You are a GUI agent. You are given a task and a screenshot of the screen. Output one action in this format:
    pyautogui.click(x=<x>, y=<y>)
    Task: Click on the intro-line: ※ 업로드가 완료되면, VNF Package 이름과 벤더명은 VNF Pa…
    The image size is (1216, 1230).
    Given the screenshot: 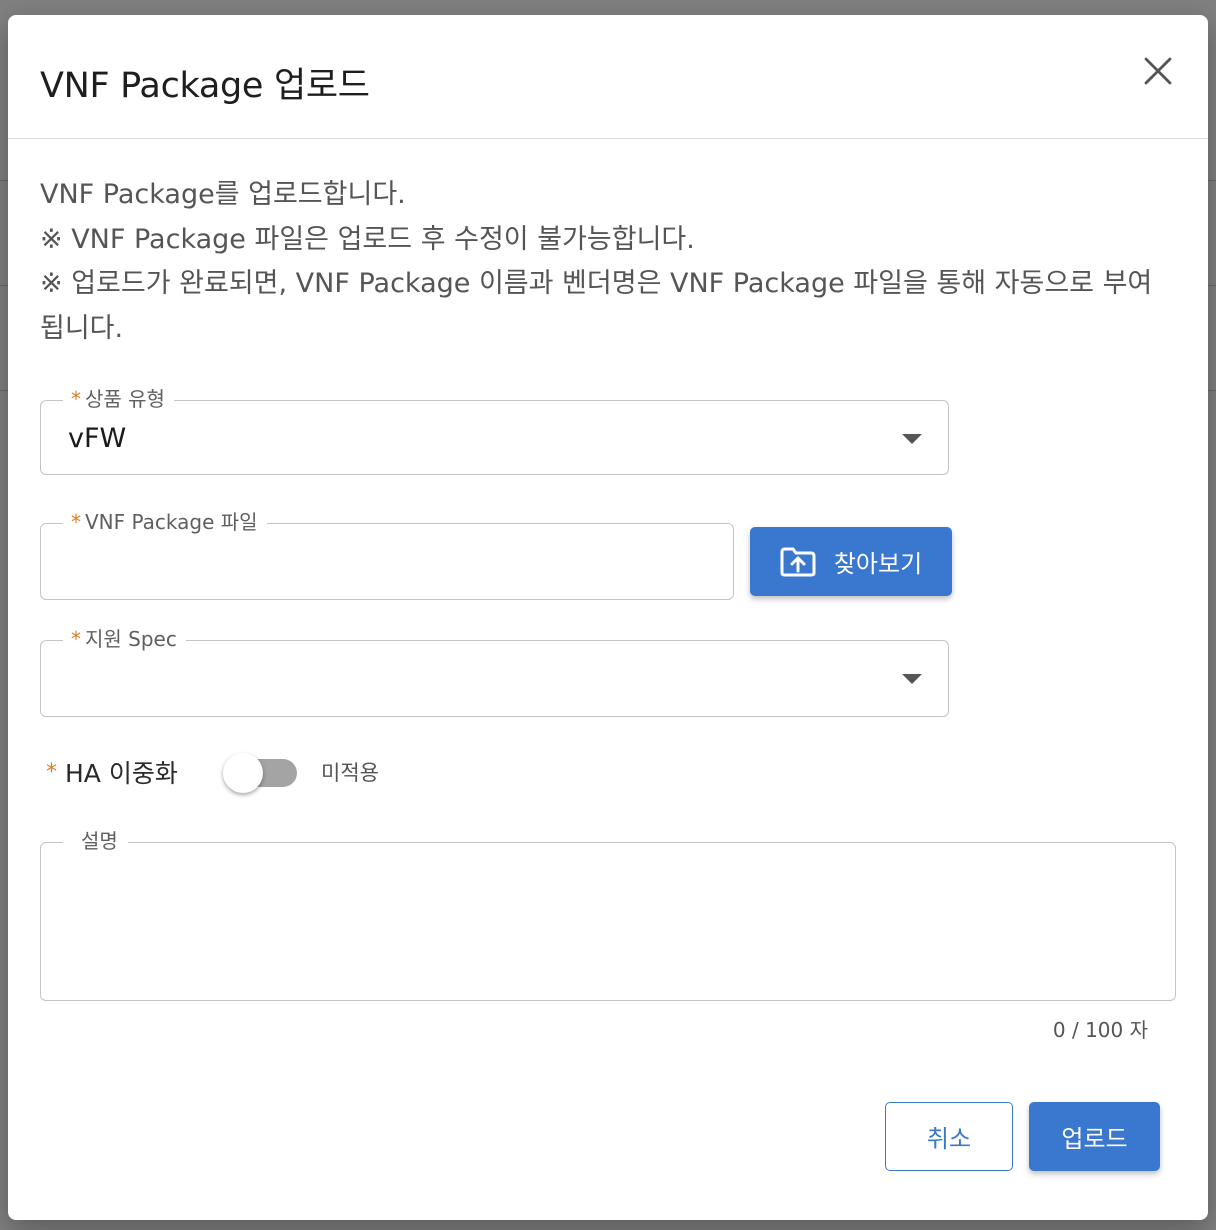 What is the action you would take?
    pyautogui.click(x=596, y=283)
    